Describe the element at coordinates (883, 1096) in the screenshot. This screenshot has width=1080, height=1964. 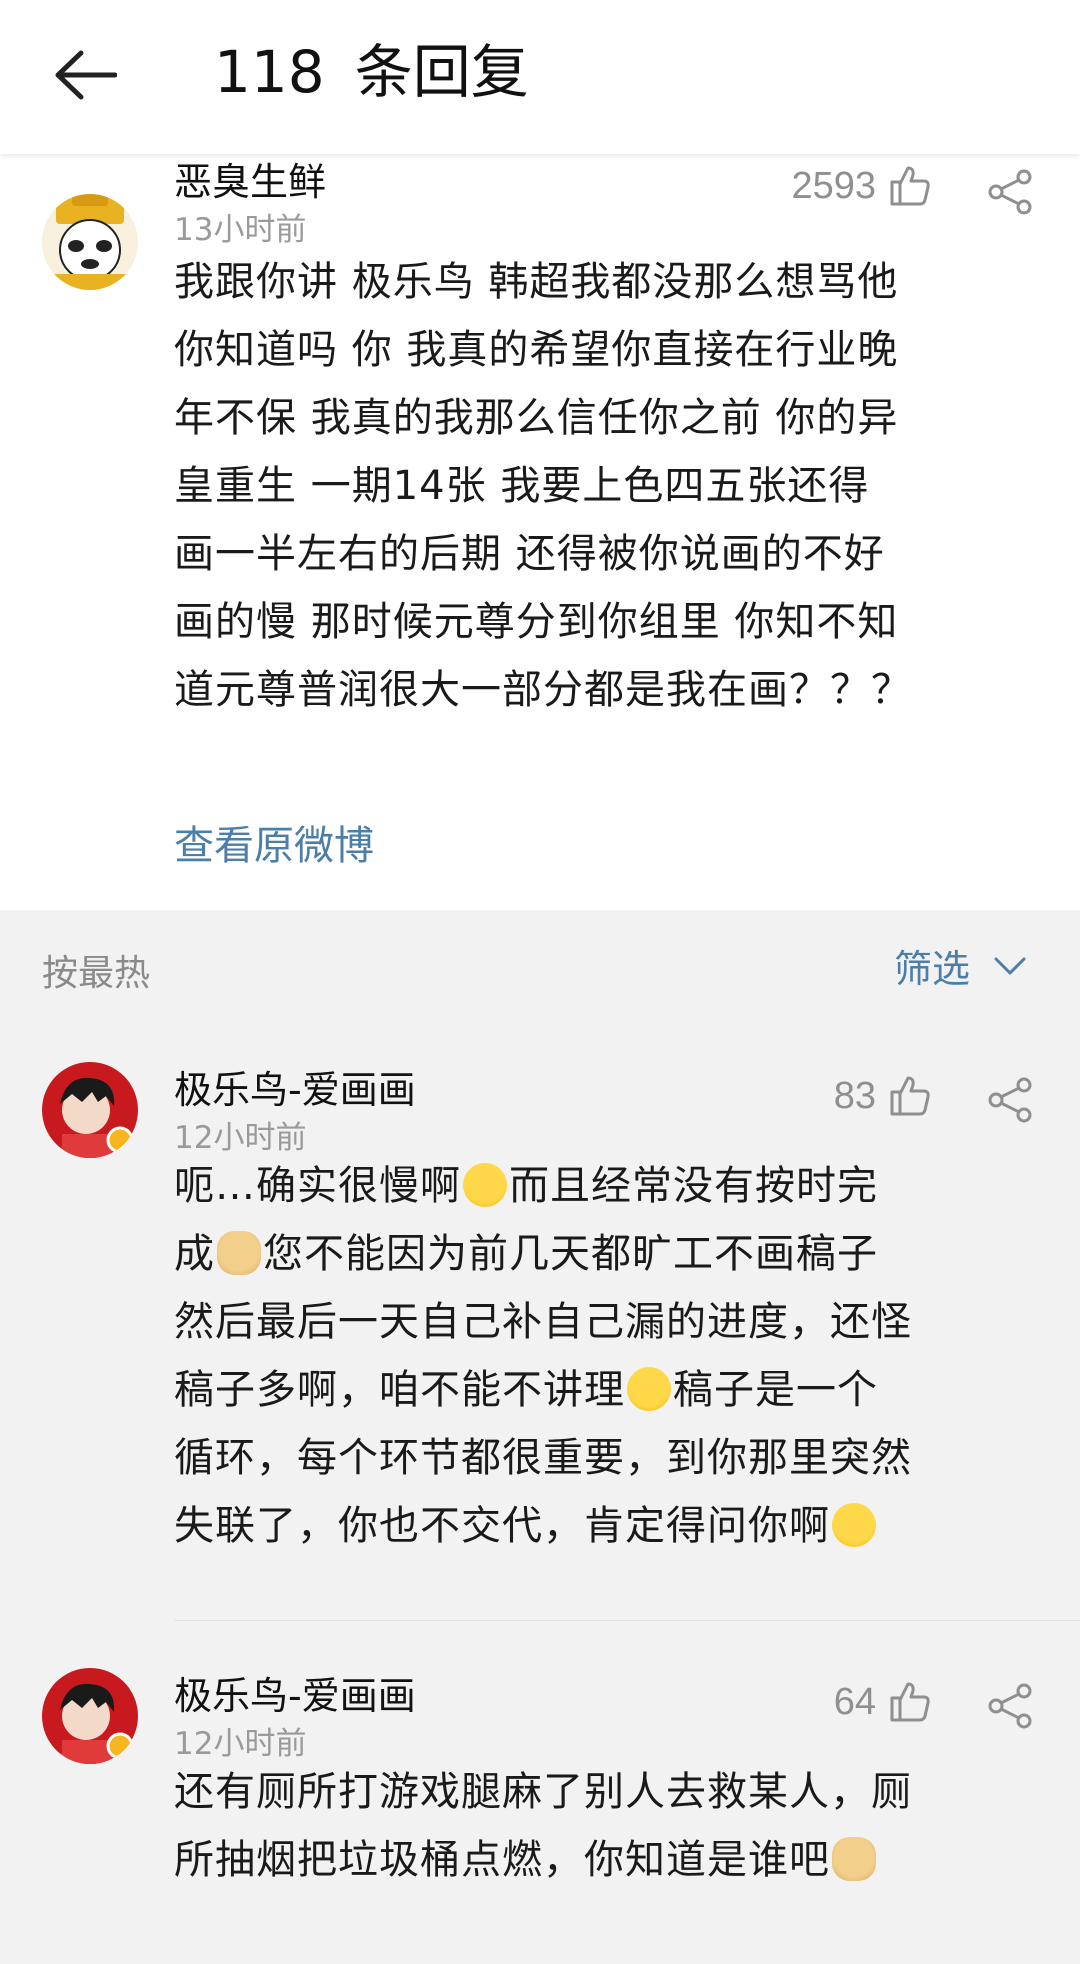
I see `like-button: 83` at that location.